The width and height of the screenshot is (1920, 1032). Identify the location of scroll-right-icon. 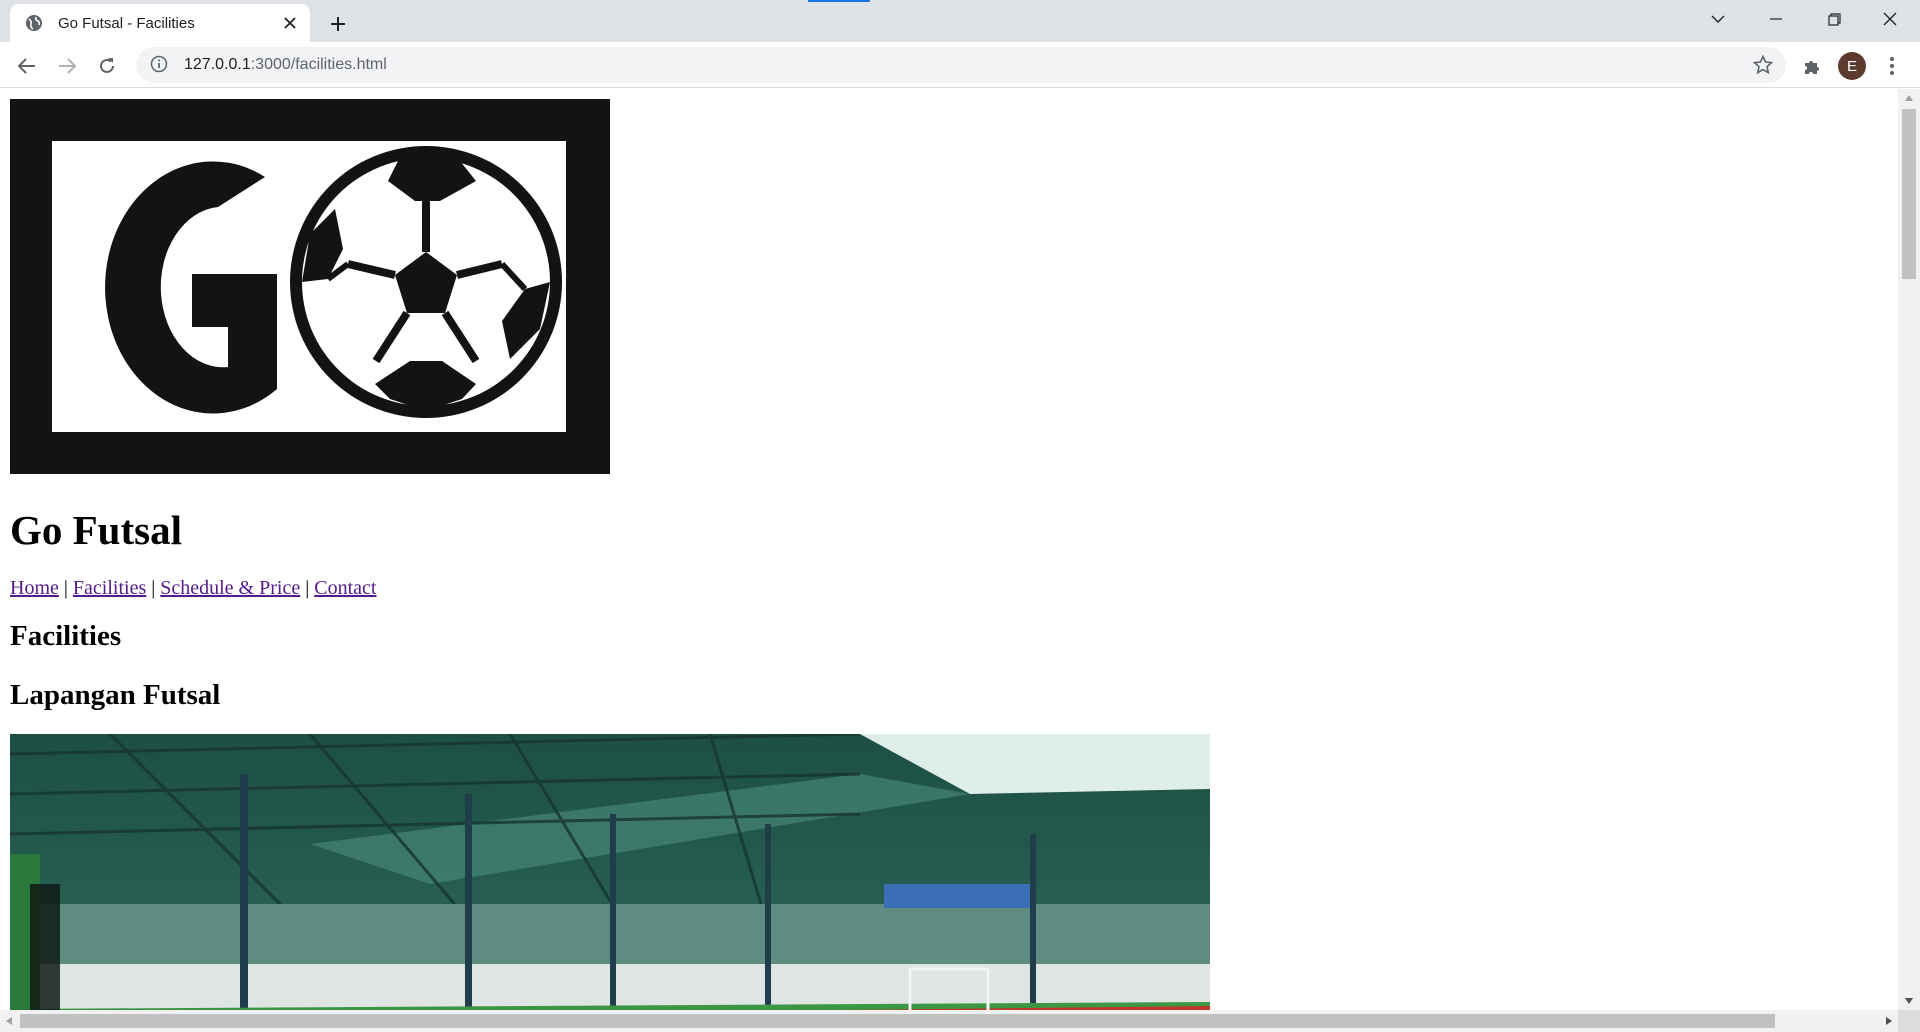
(1889, 1021).